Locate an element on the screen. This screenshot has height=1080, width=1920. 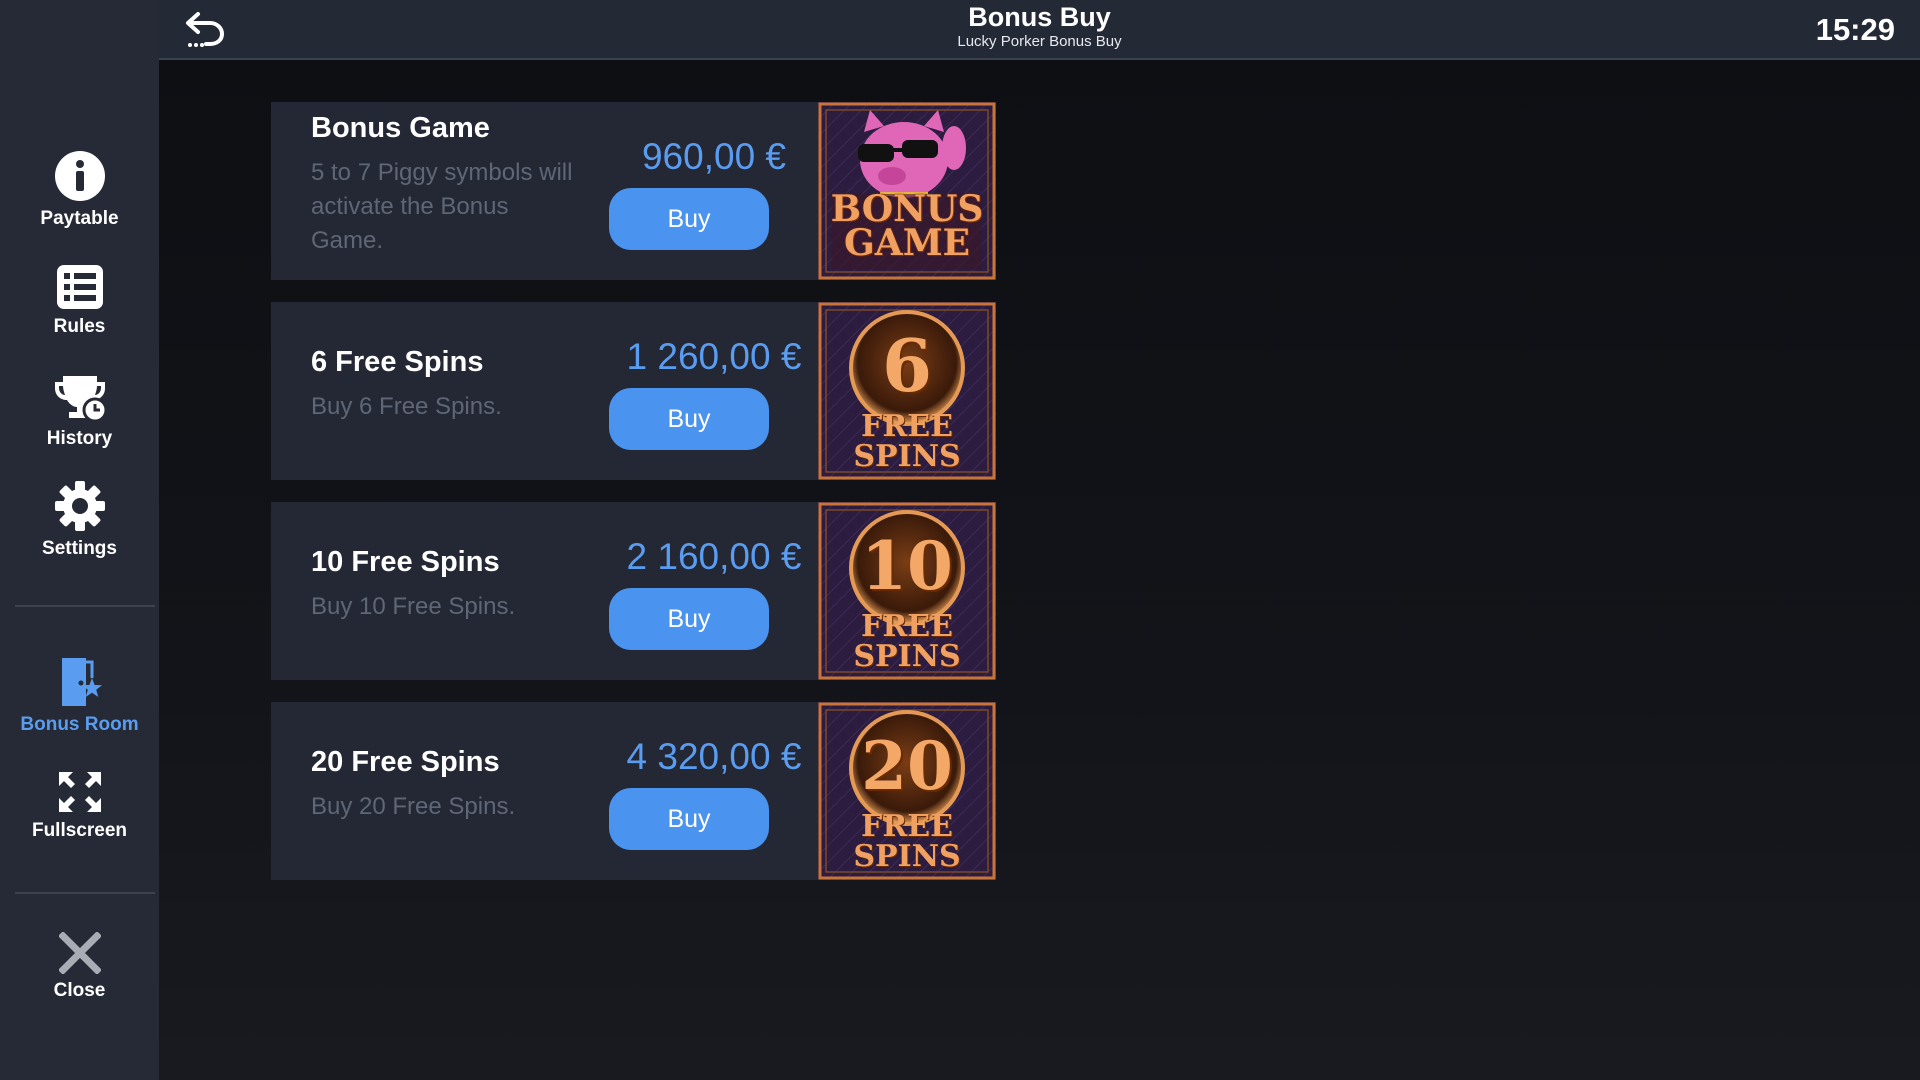
sidebar-item-paytable: Paytable is located at coordinates (79, 190).